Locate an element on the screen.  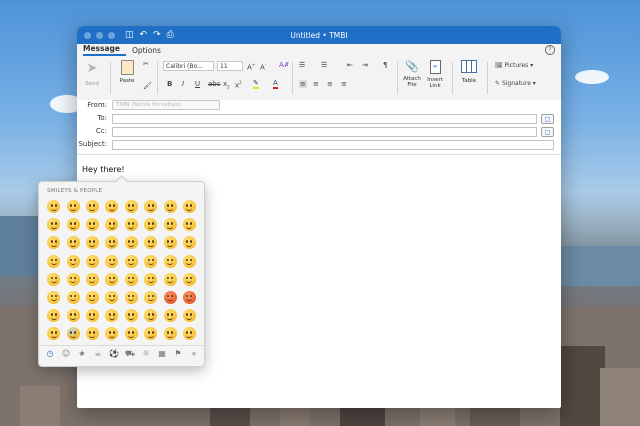
more-icon: » is located at coordinates (194, 354).